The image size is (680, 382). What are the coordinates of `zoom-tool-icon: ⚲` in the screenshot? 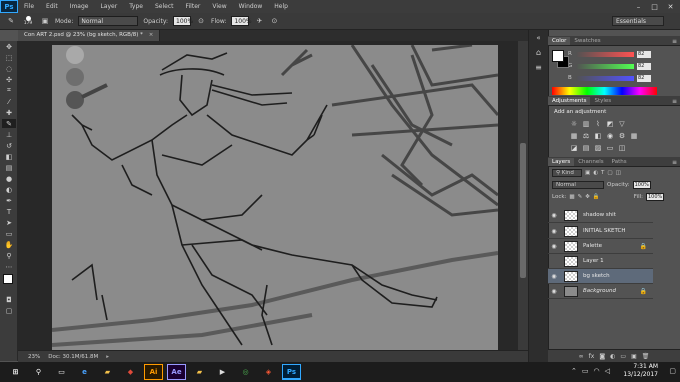 It's located at (9, 255).